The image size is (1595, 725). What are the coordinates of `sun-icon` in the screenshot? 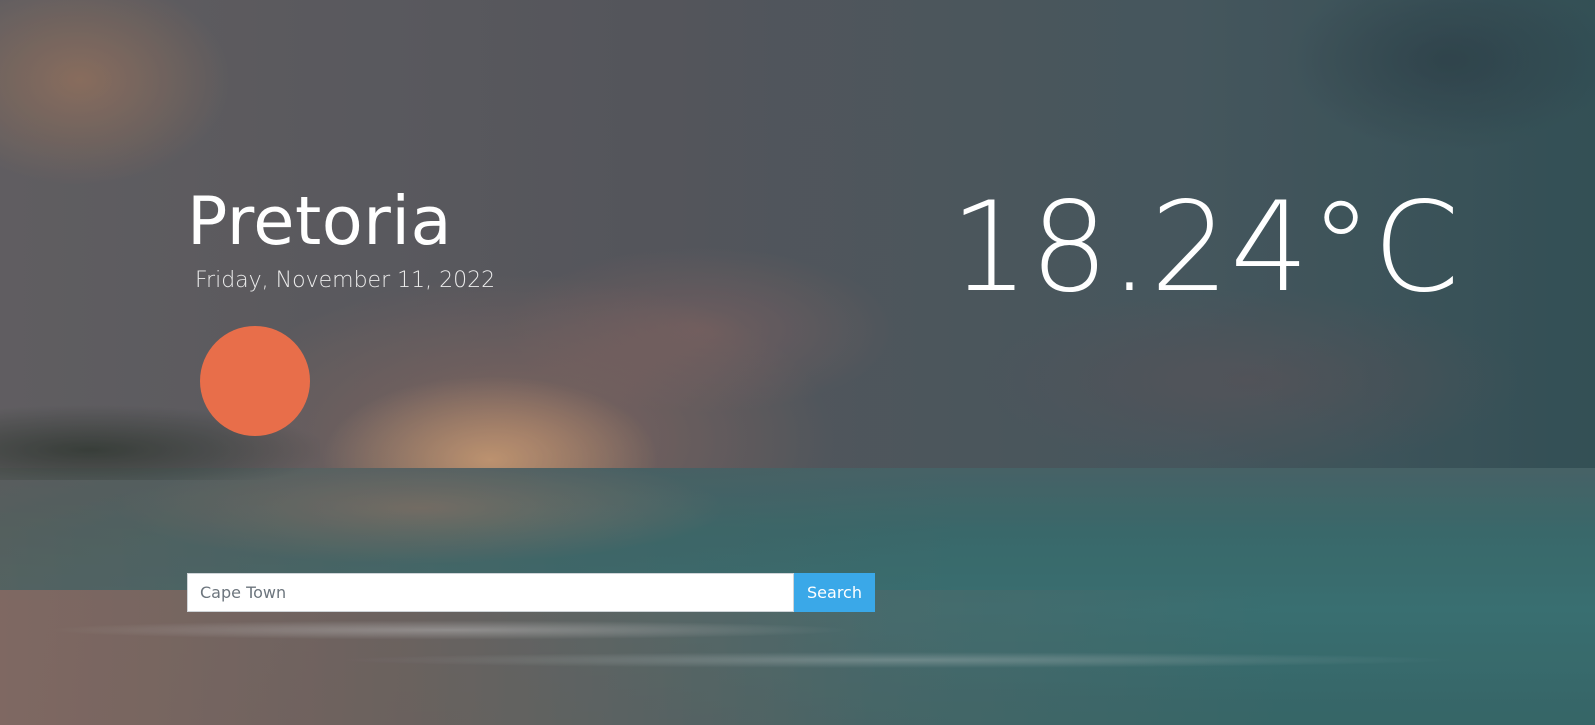 It's located at (255, 381).